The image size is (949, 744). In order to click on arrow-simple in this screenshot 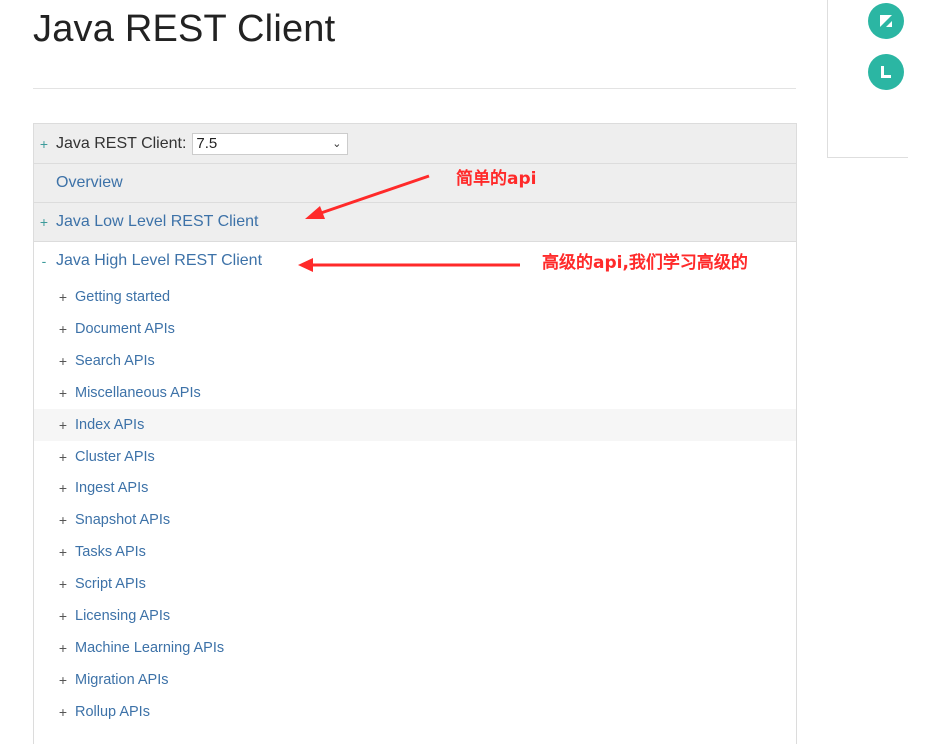, I will do `click(373, 195)`.